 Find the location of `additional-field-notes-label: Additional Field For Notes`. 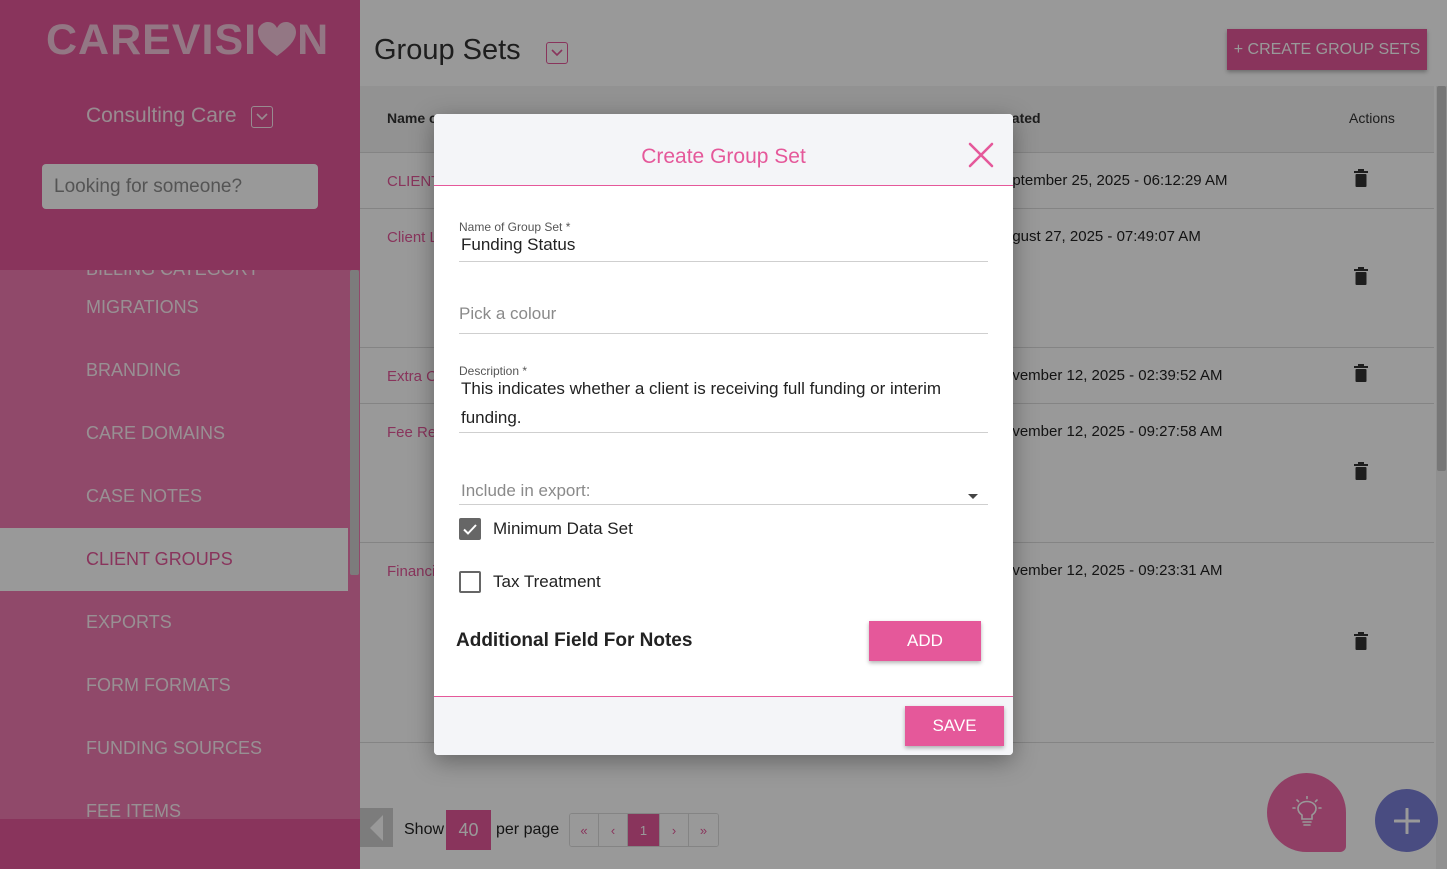

additional-field-notes-label: Additional Field For Notes is located at coordinates (574, 640).